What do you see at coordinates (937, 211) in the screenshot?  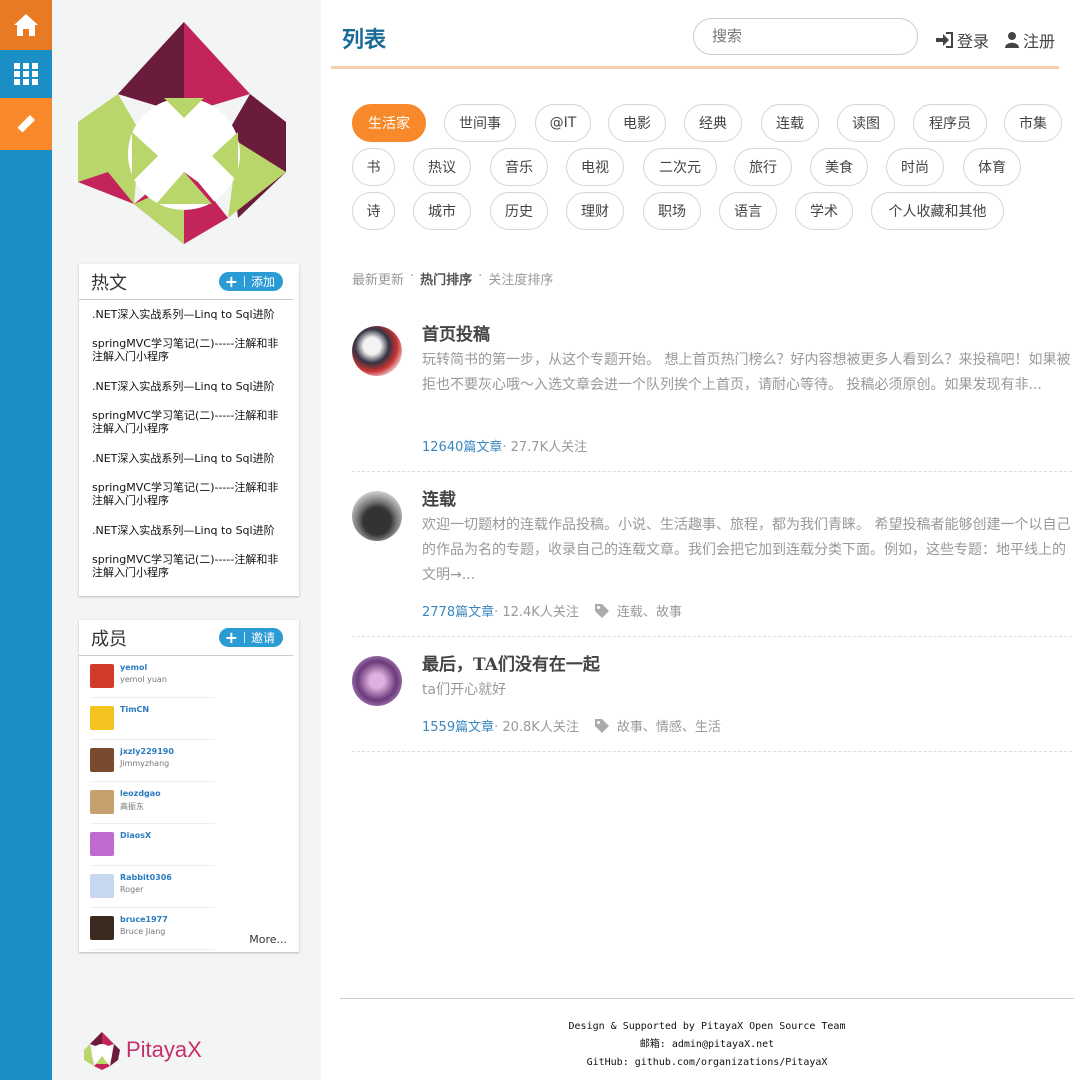 I see `category-tag: 个人收藏和其他` at bounding box center [937, 211].